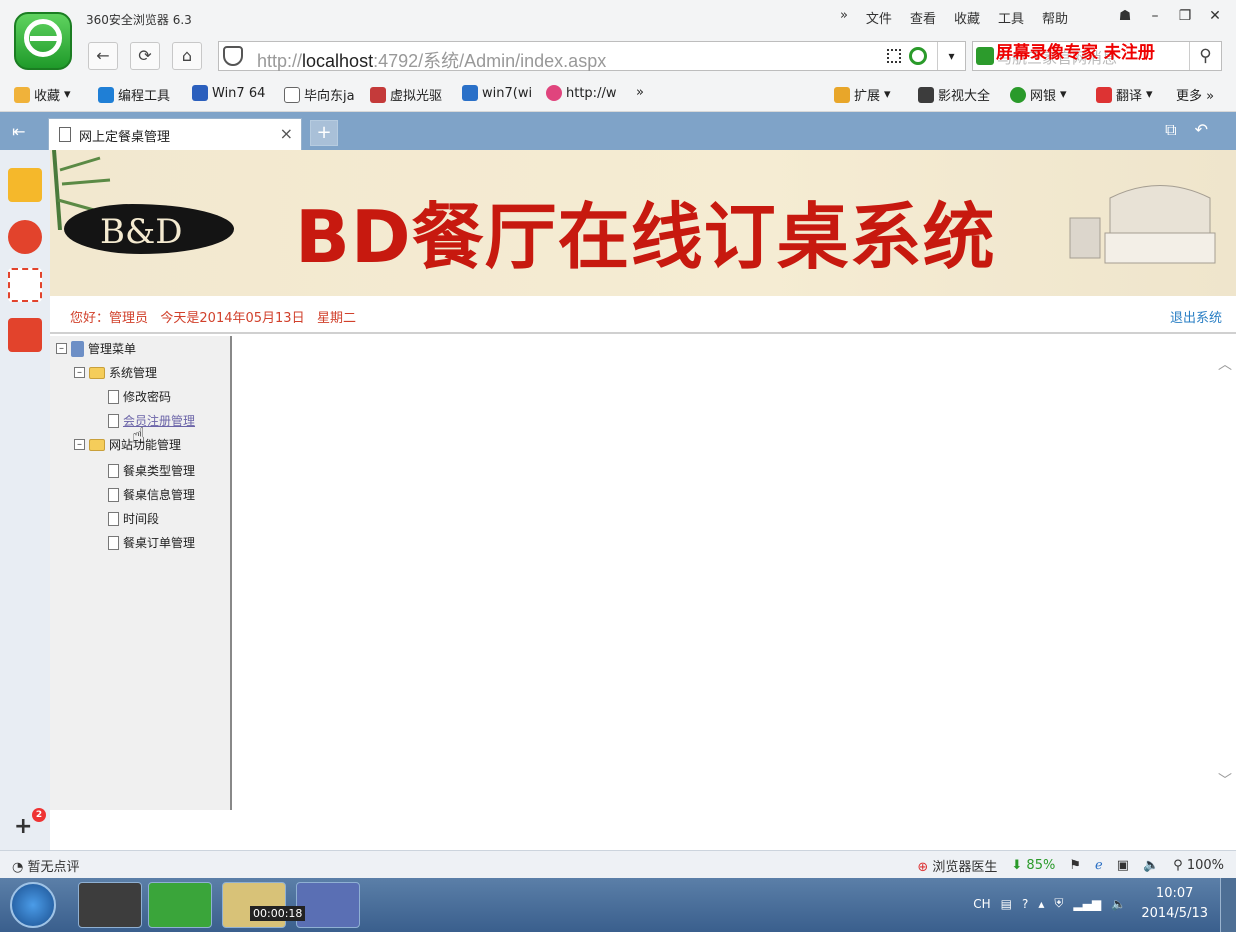  What do you see at coordinates (1215, 16) in the screenshot?
I see `close-window-button: ✕` at bounding box center [1215, 16].